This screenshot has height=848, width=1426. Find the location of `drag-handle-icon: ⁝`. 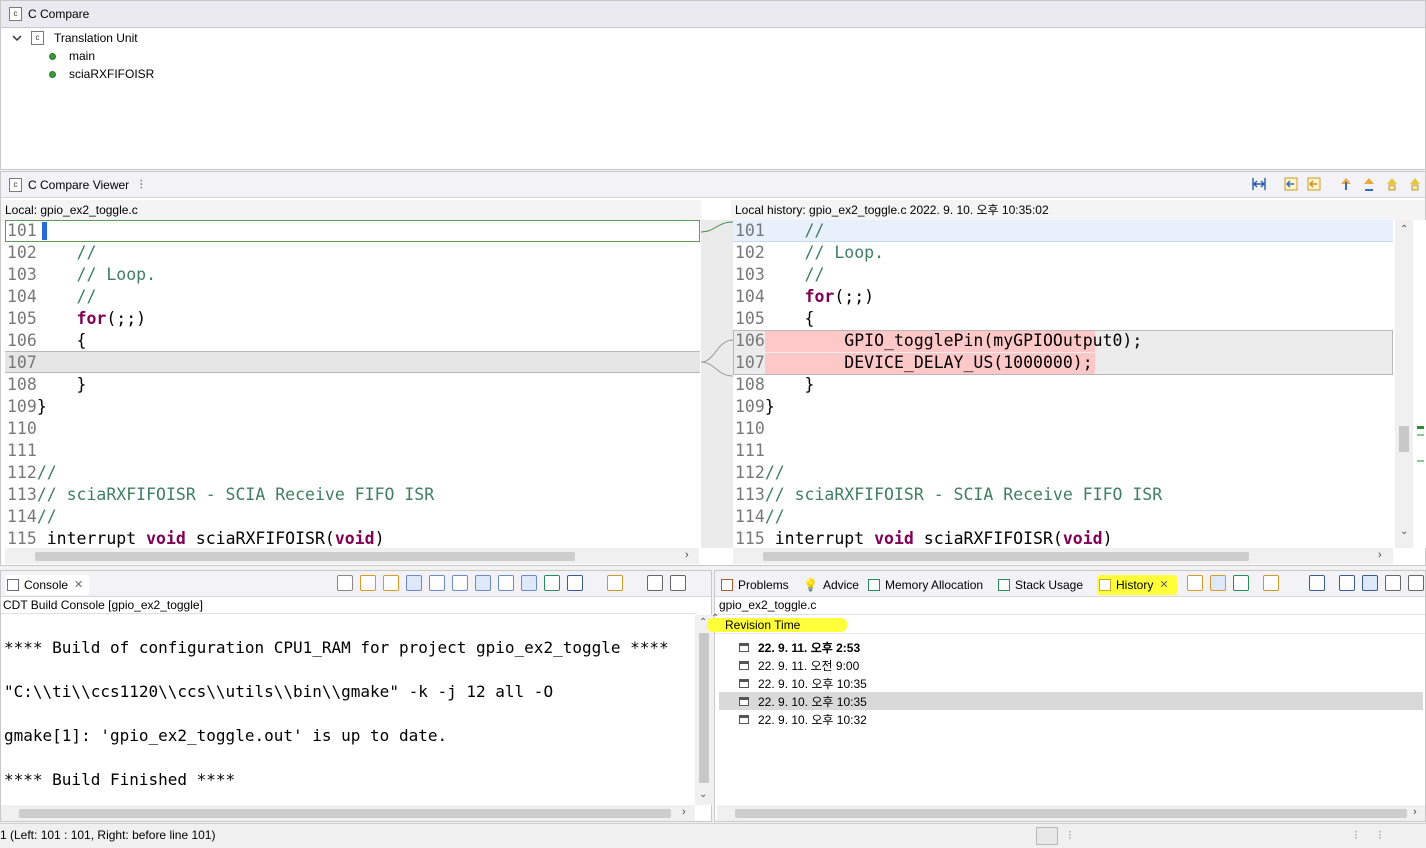

drag-handle-icon: ⁝ is located at coordinates (141, 184).